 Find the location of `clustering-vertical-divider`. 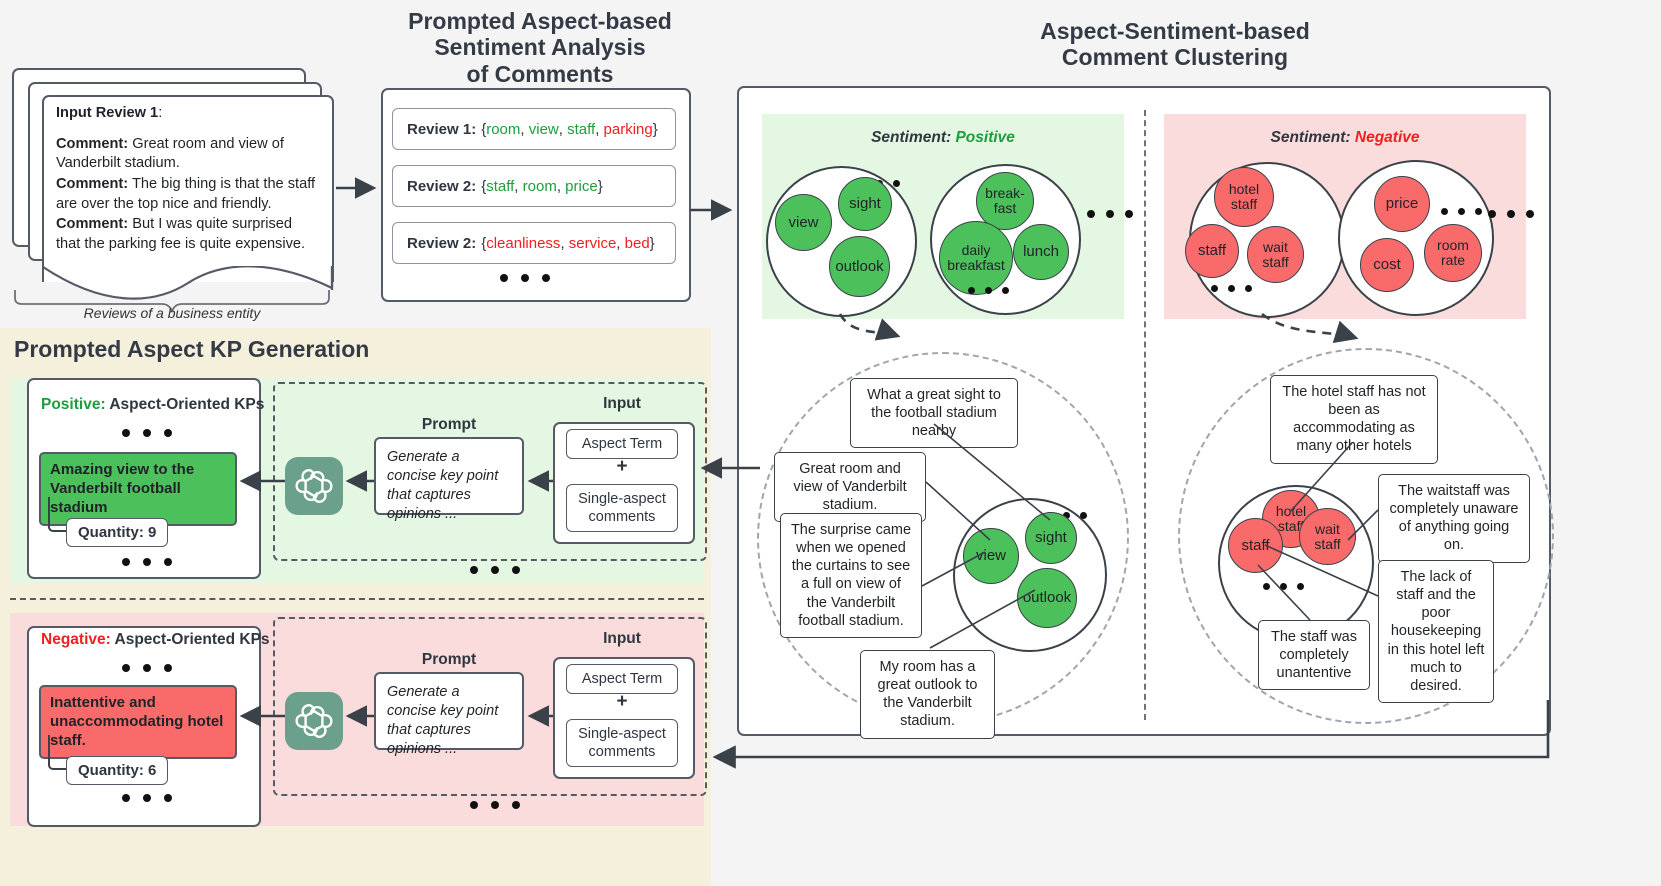

clustering-vertical-divider is located at coordinates (1145, 415).